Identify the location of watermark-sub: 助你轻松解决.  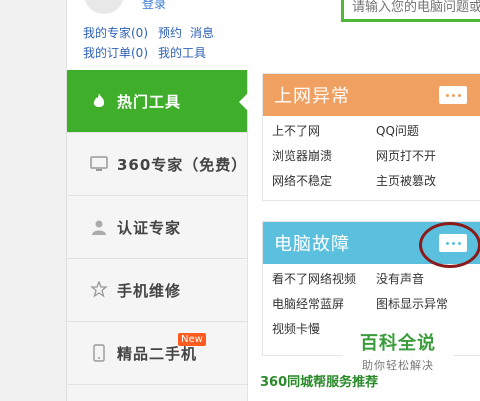
(398, 365).